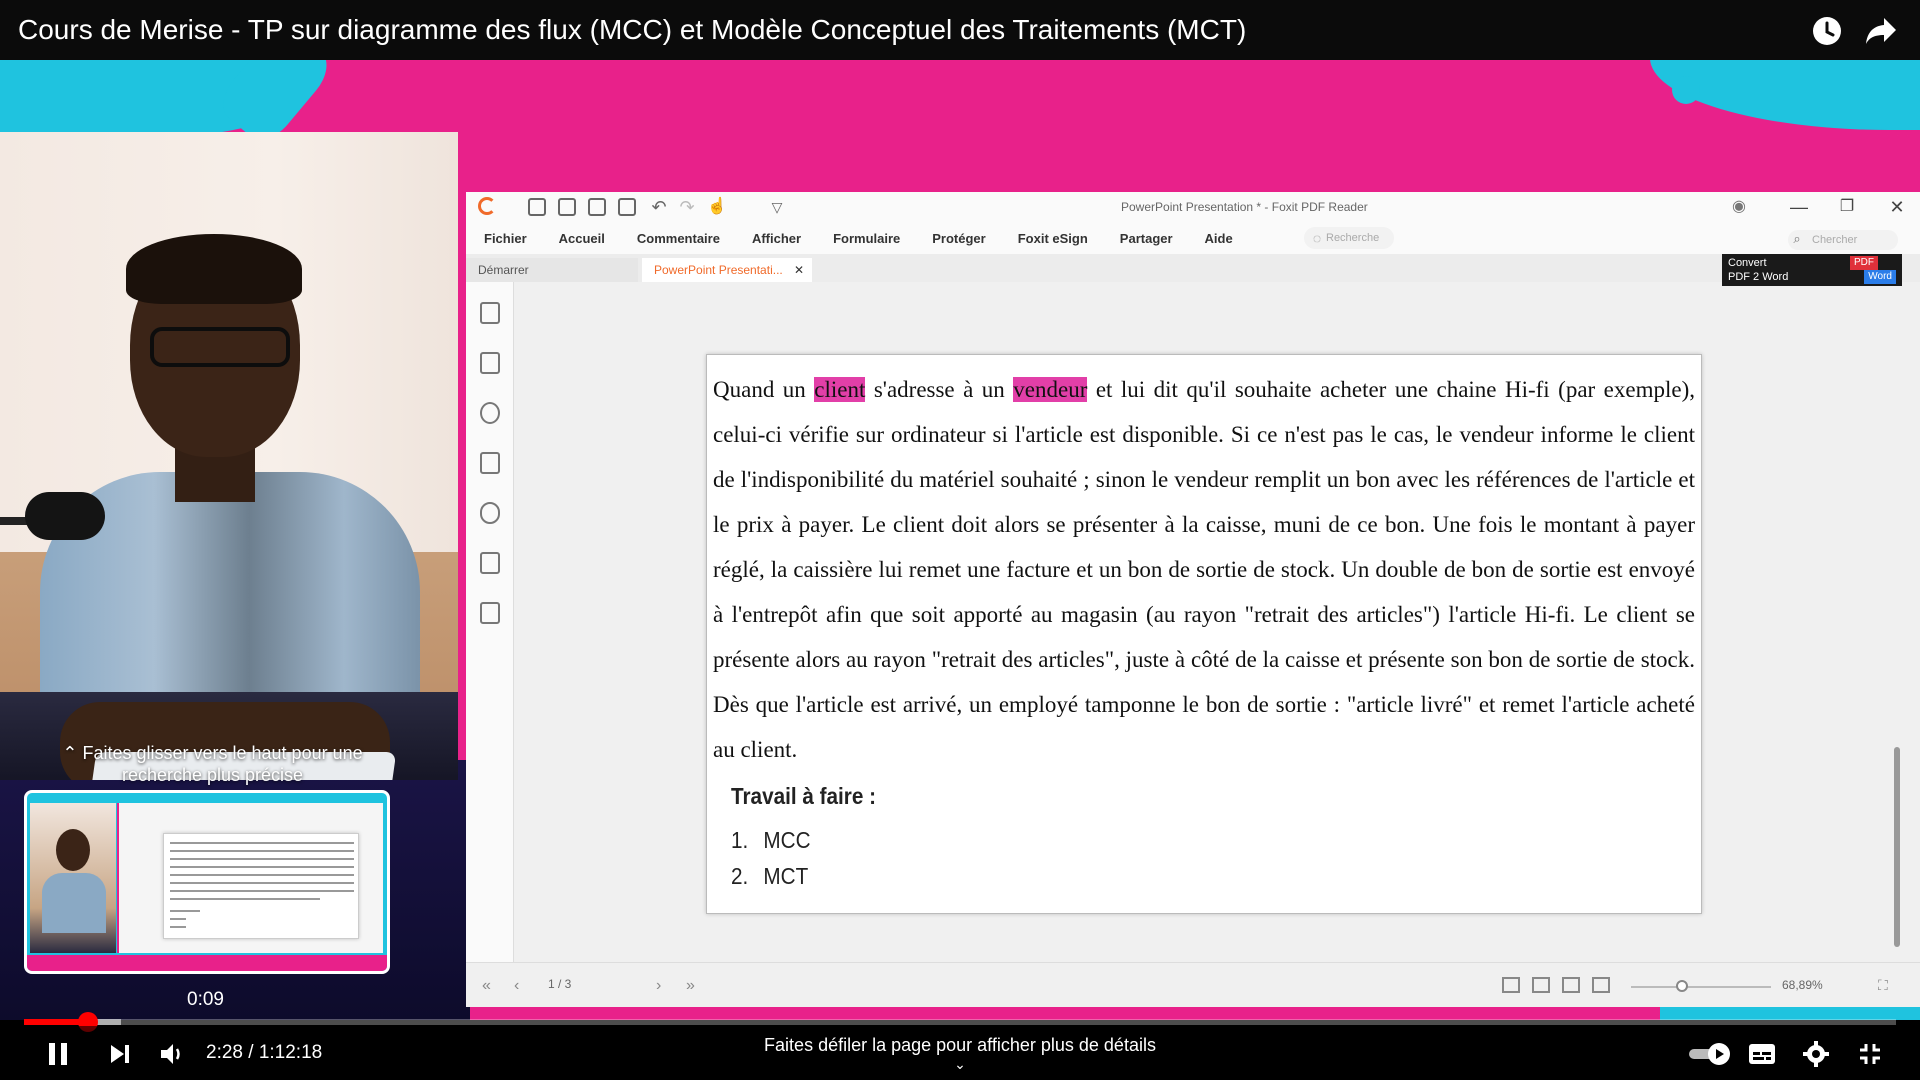 This screenshot has width=1920, height=1080. What do you see at coordinates (1816, 1054) in the screenshot?
I see `settings-button` at bounding box center [1816, 1054].